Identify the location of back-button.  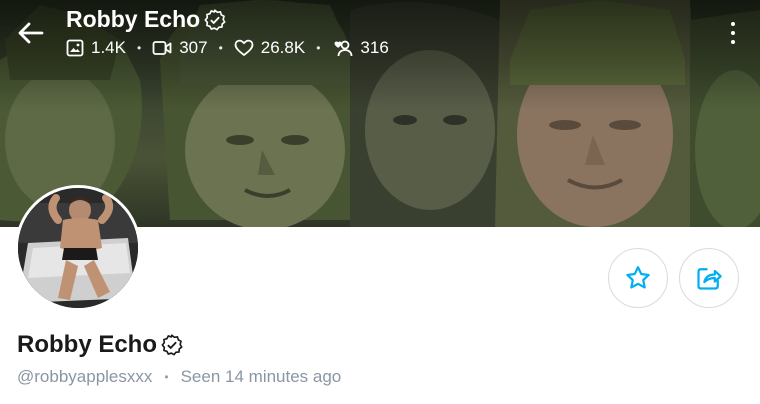
(31, 33).